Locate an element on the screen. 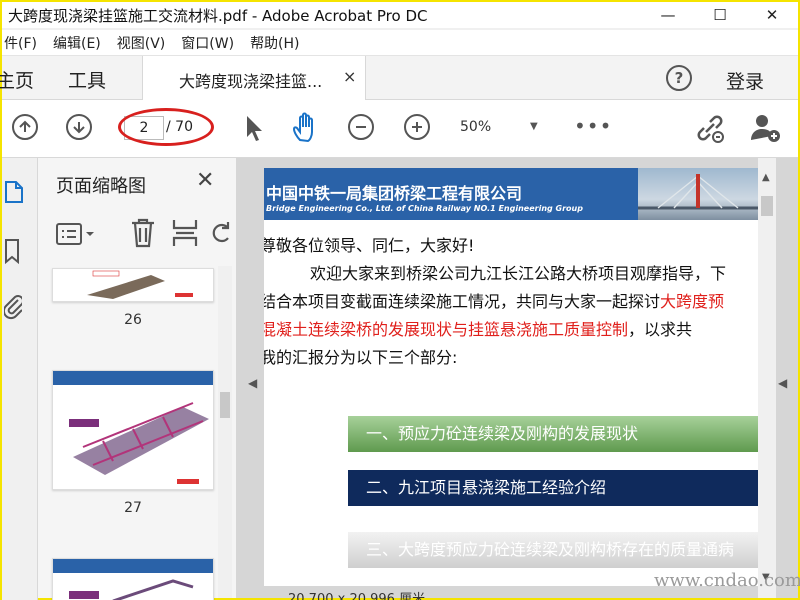 The width and height of the screenshot is (800, 600). menu-help: 帮助(H) is located at coordinates (274, 43).